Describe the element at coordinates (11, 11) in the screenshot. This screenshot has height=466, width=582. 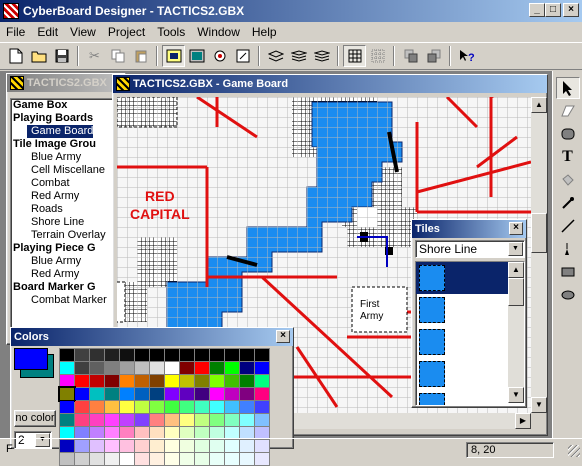
I see `cyberboard-app-icon` at that location.